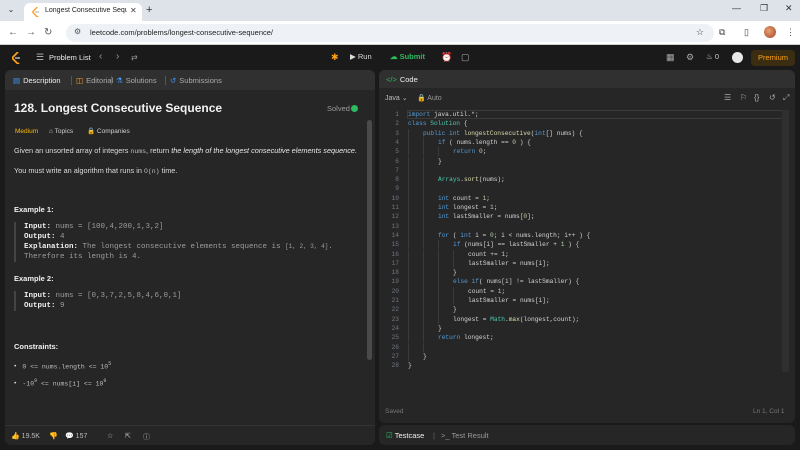 Image resolution: width=800 pixels, height=450 pixels. What do you see at coordinates (700, 32) in the screenshot?
I see `bookmark-star-icon: ☆` at bounding box center [700, 32].